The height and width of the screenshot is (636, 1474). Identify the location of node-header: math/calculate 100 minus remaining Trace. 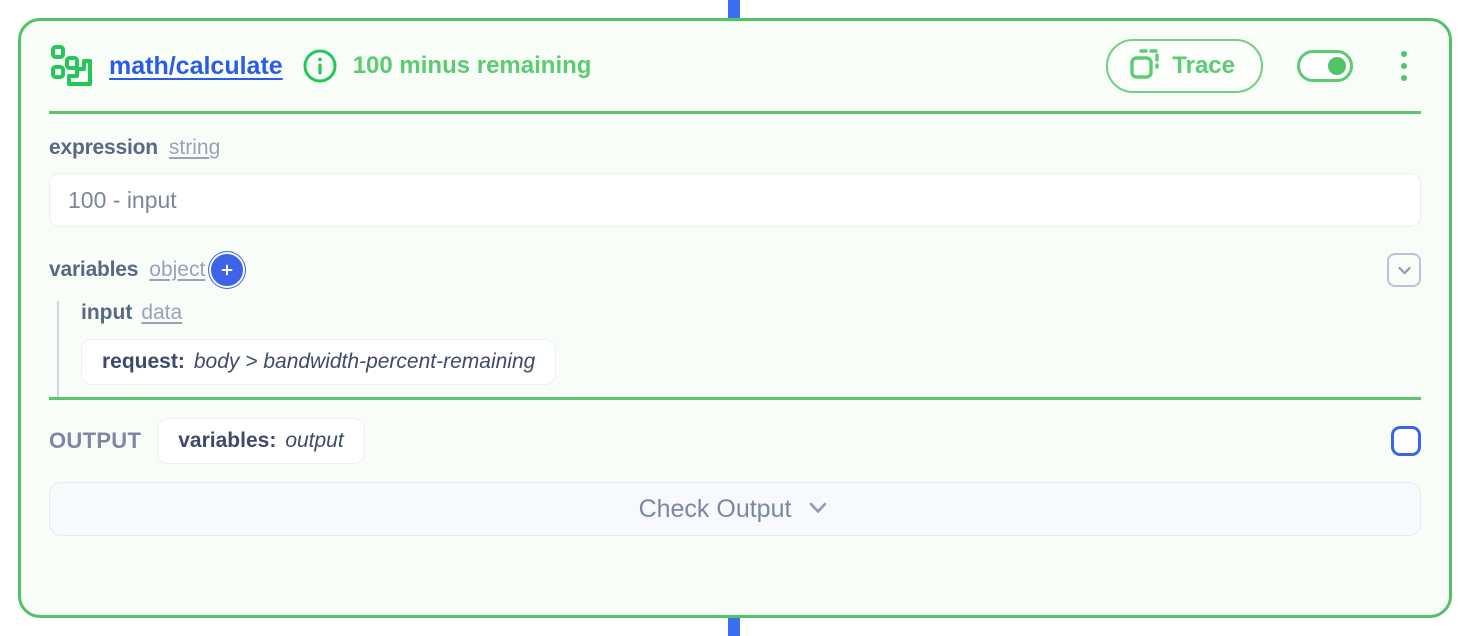
(735, 66).